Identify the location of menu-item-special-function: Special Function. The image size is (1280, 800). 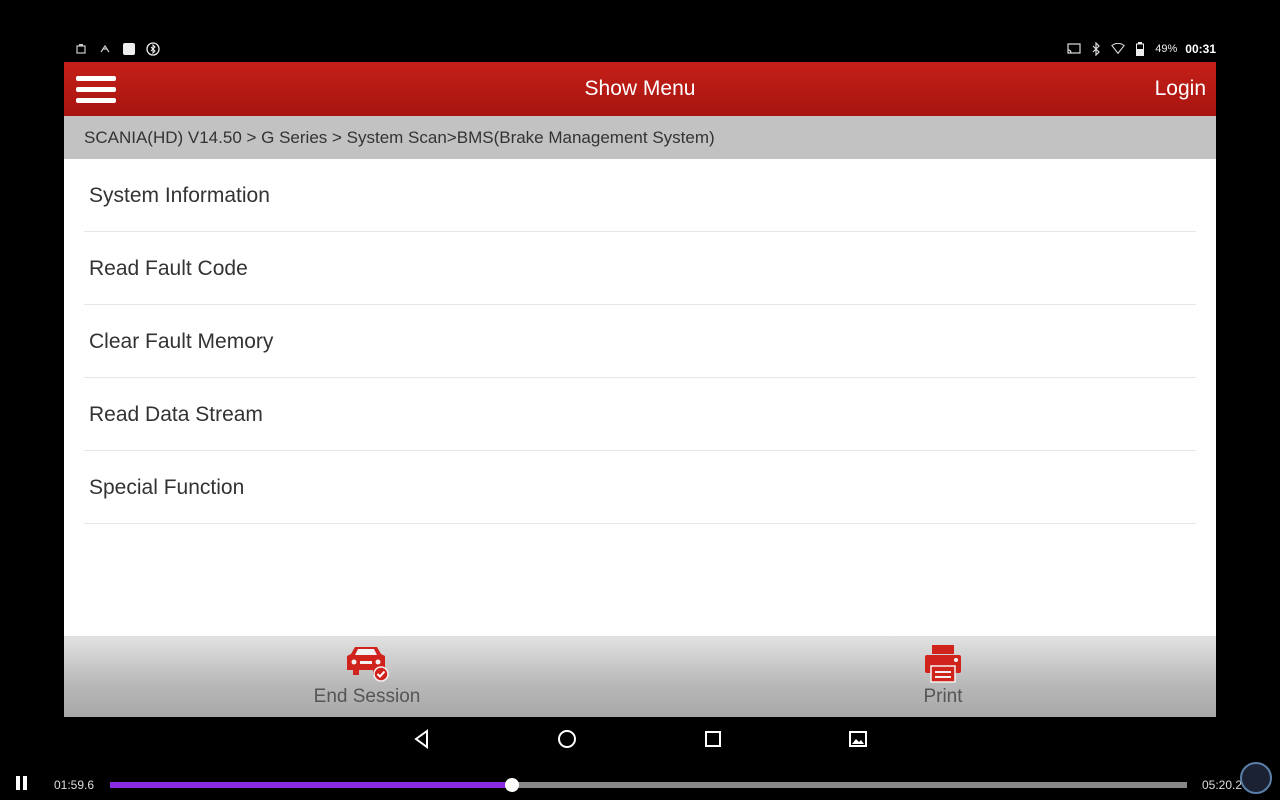
(640, 487).